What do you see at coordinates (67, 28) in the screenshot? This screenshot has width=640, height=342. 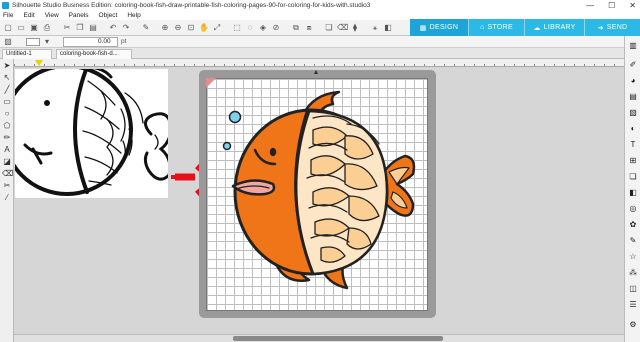 I see `cut-icon: ✂` at bounding box center [67, 28].